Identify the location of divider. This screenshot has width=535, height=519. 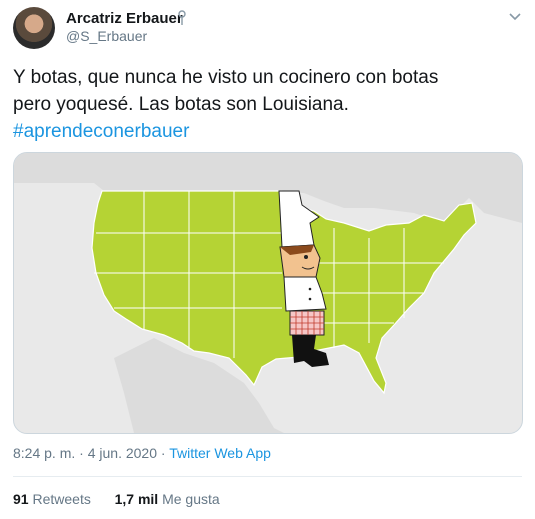
(267, 476).